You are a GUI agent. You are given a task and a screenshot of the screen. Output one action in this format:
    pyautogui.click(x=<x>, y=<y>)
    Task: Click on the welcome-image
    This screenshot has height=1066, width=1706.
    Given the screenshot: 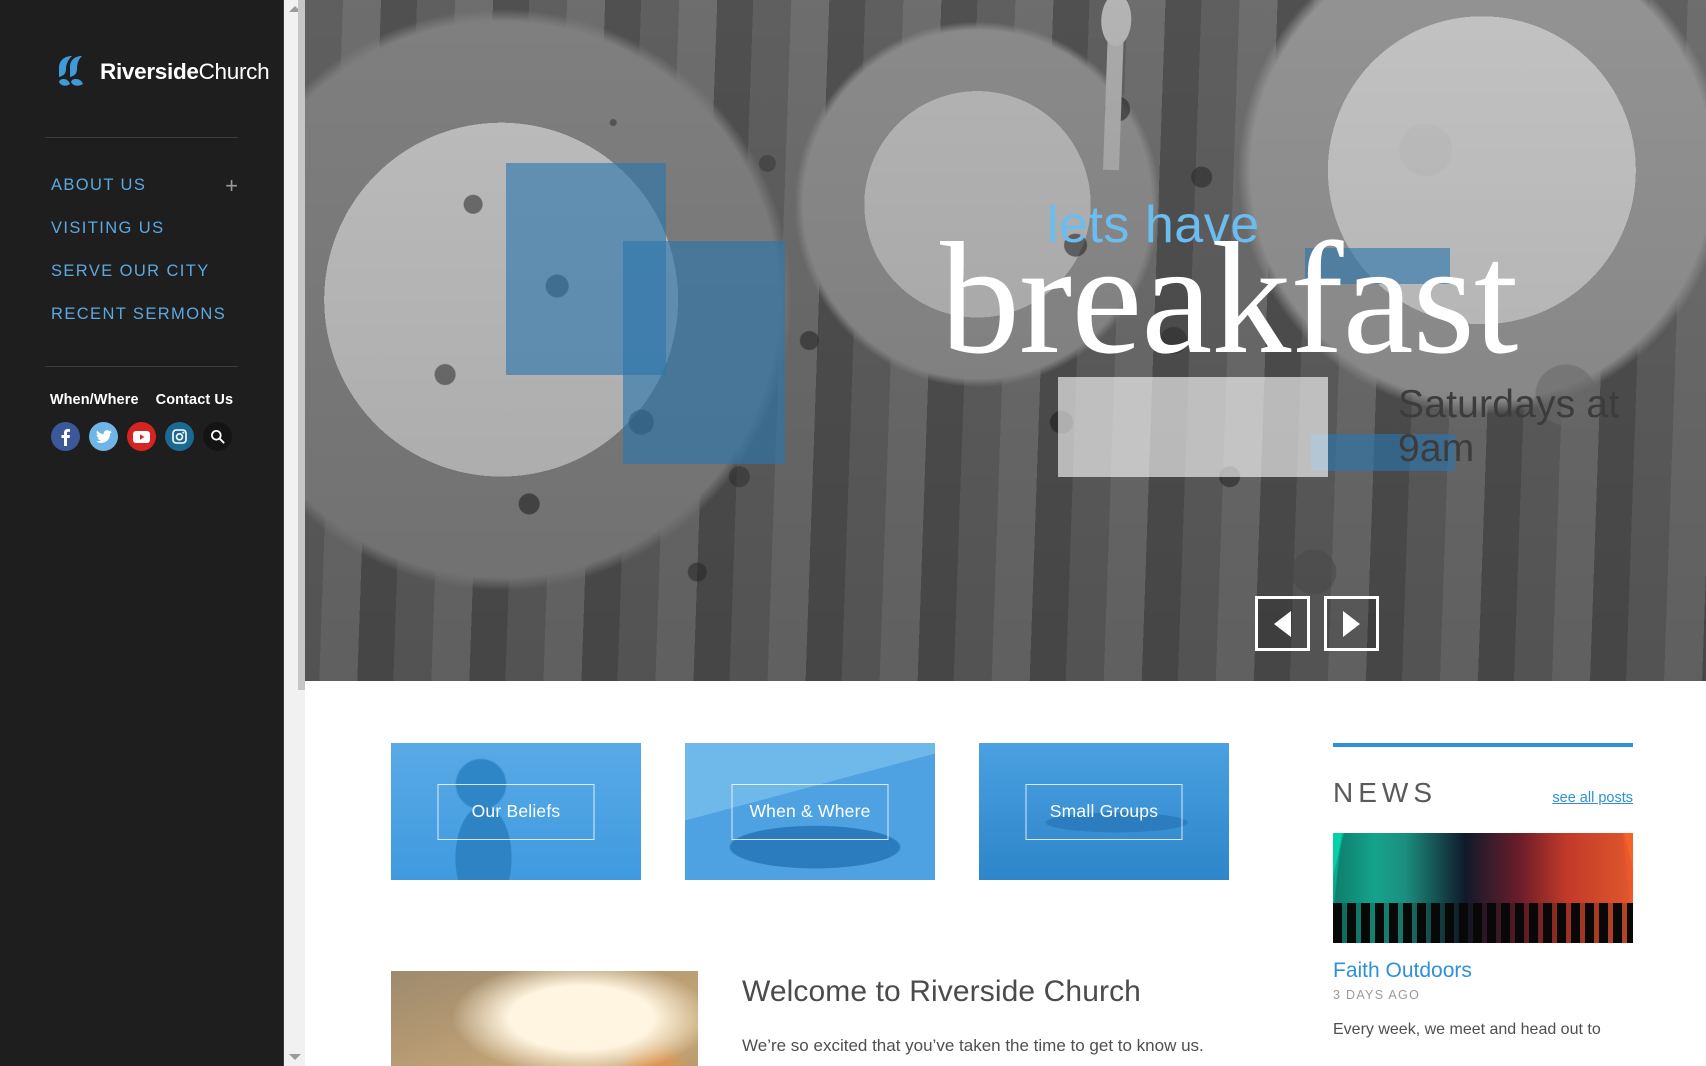 What is the action you would take?
    pyautogui.click(x=544, y=1018)
    